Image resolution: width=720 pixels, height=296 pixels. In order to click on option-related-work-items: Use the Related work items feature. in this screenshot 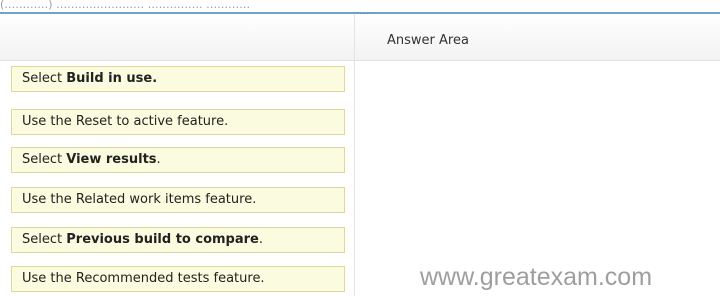, I will do `click(178, 200)`.